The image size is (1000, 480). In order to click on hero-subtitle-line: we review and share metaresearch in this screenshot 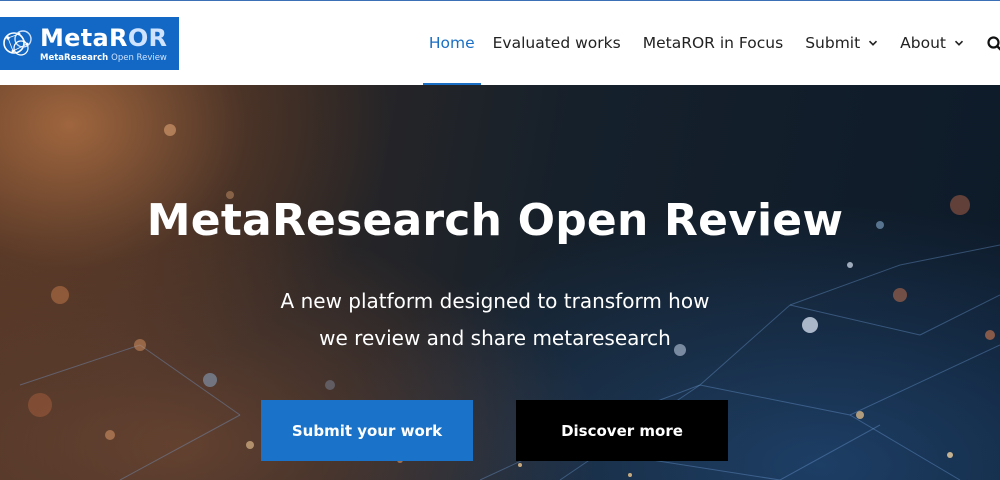, I will do `click(495, 338)`.